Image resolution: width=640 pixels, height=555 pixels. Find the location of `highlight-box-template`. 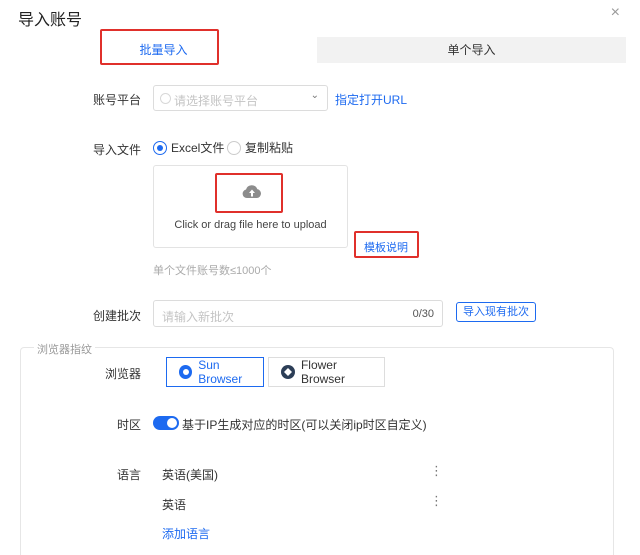

highlight-box-template is located at coordinates (386, 244).